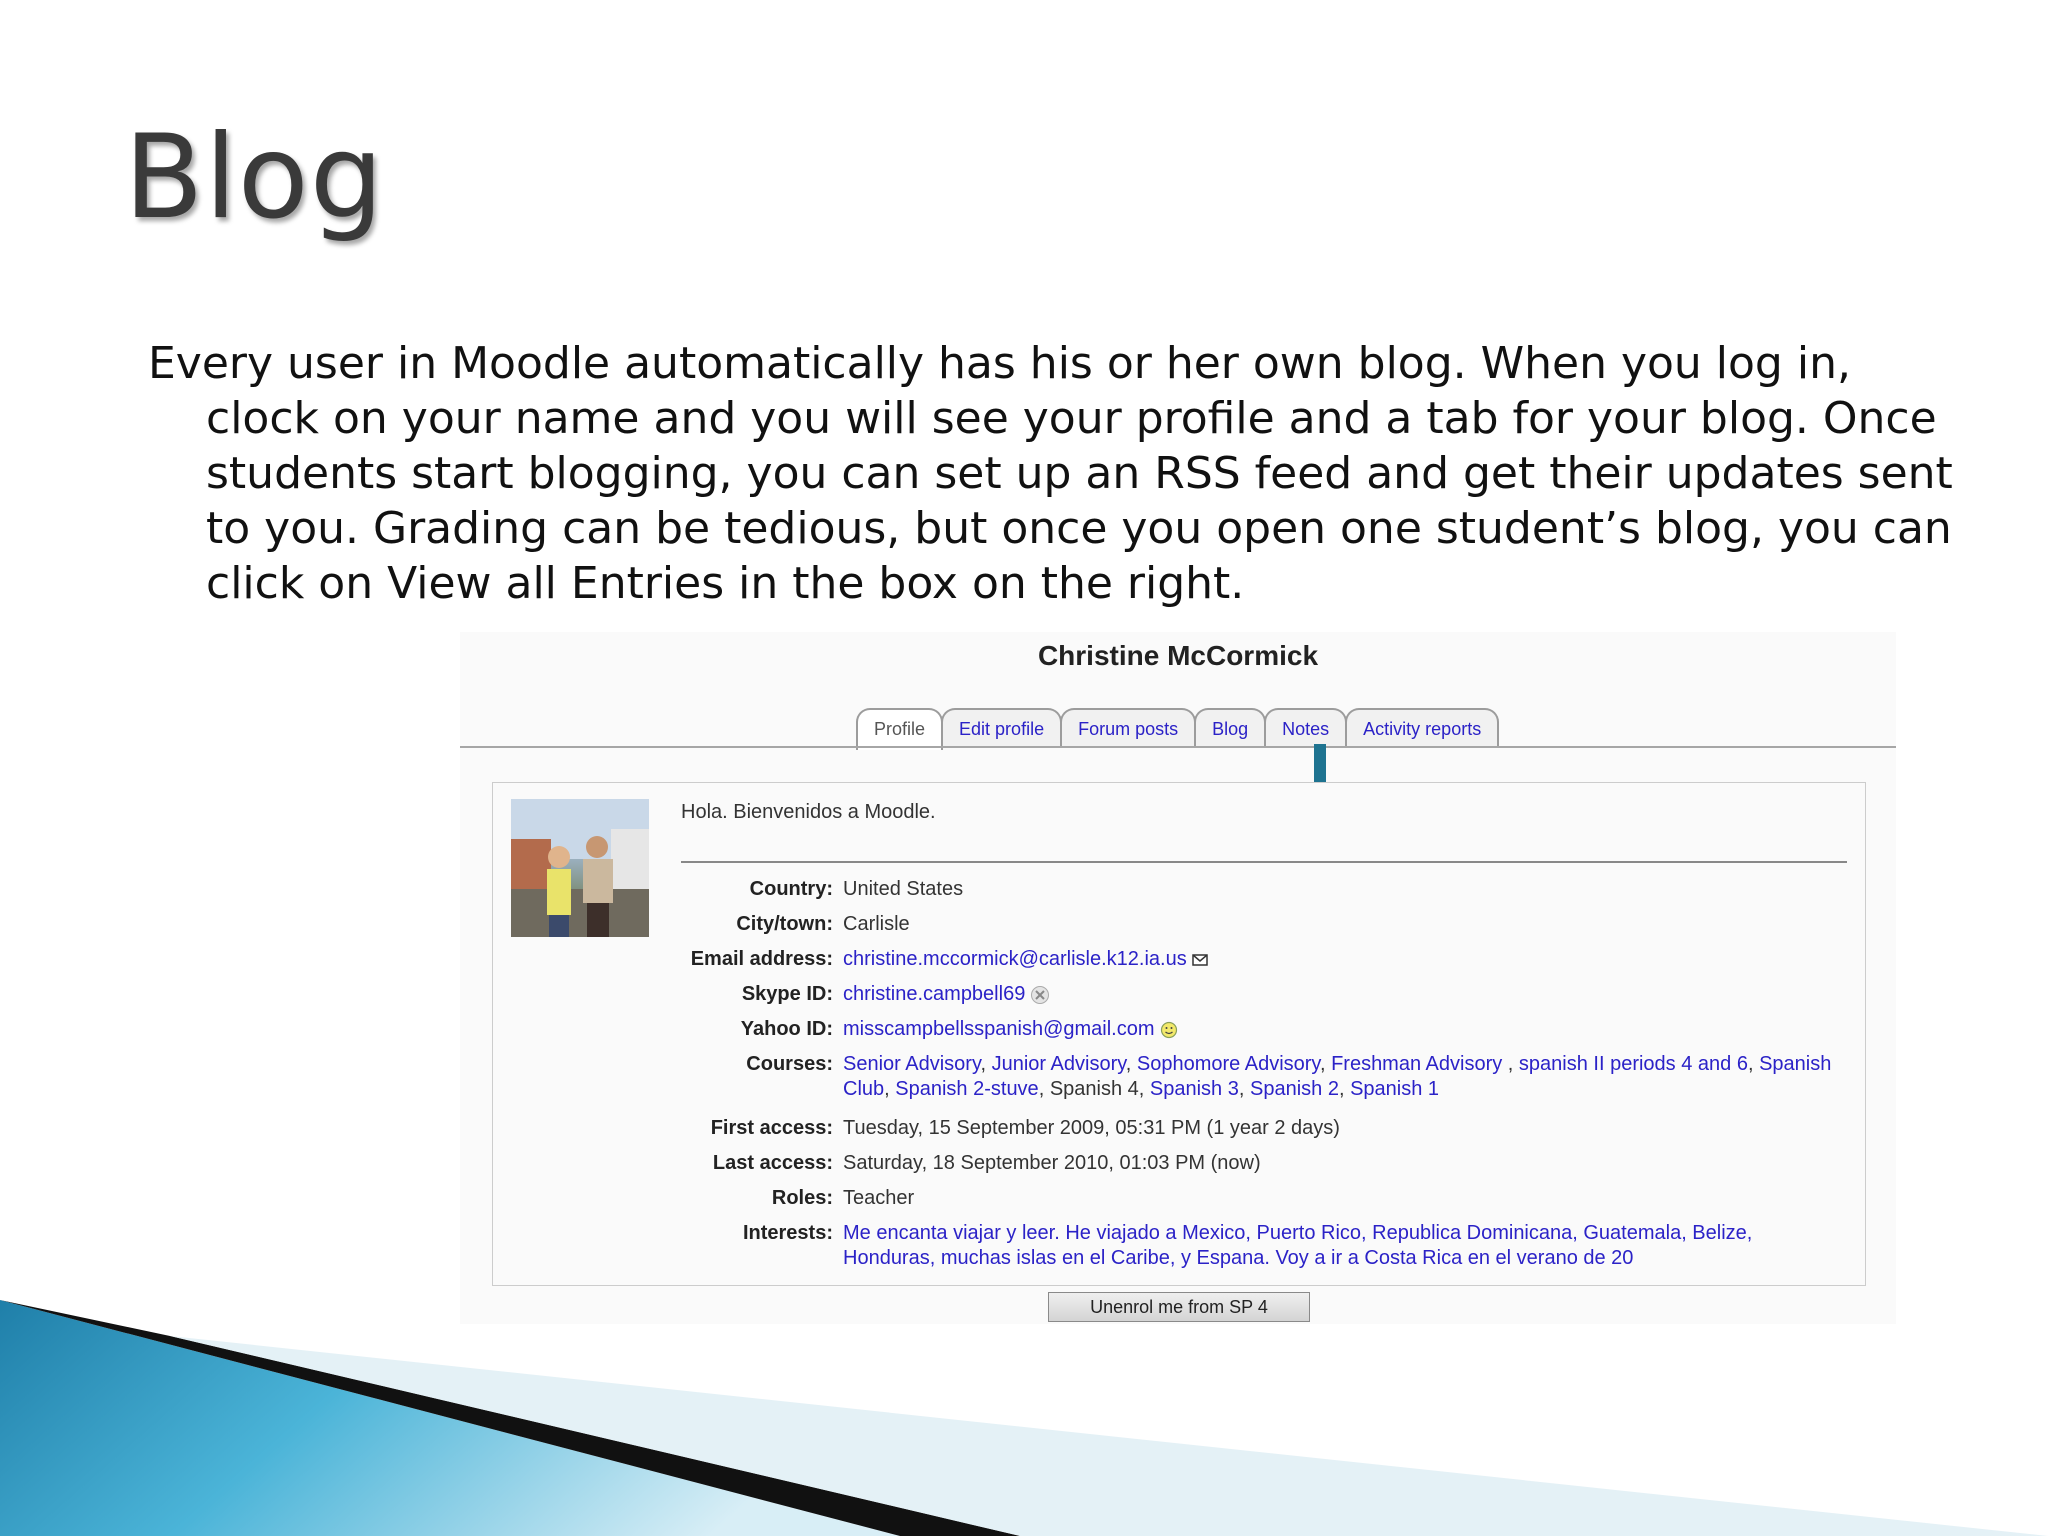 The width and height of the screenshot is (2048, 1536). What do you see at coordinates (1015, 959) in the screenshot?
I see `email-link: christine.mccormick@carlisle.k12.ia.us` at bounding box center [1015, 959].